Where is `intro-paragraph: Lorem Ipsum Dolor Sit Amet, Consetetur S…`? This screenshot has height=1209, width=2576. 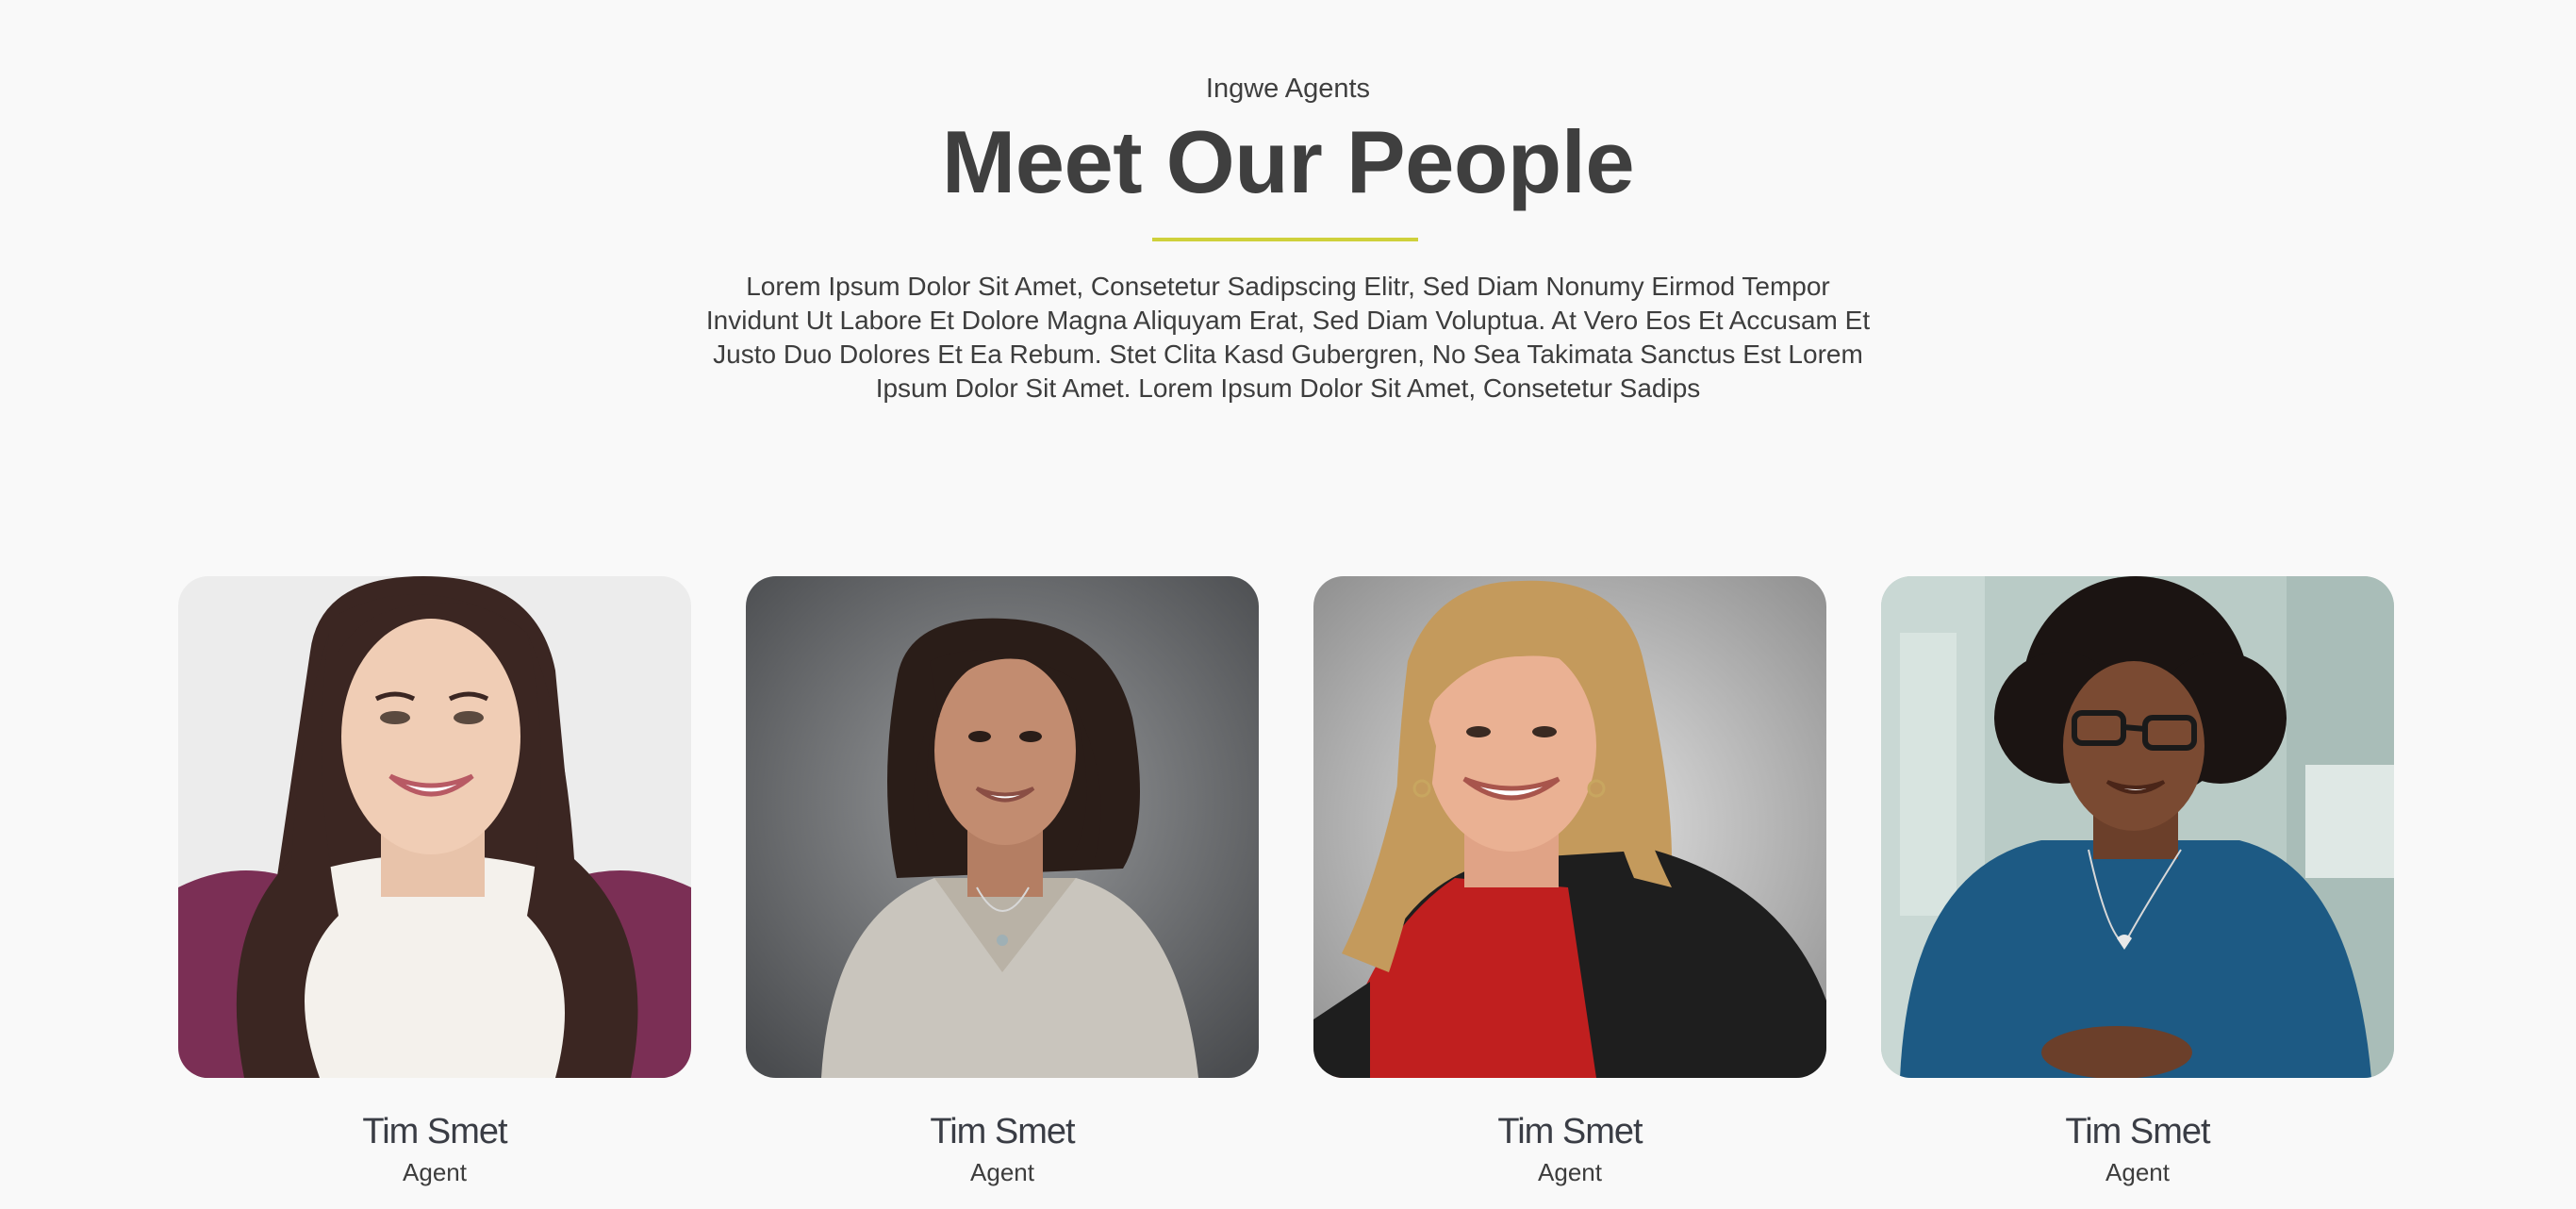
intro-paragraph: Lorem Ipsum Dolor Sit Amet, Consetetur S… is located at coordinates (1288, 337).